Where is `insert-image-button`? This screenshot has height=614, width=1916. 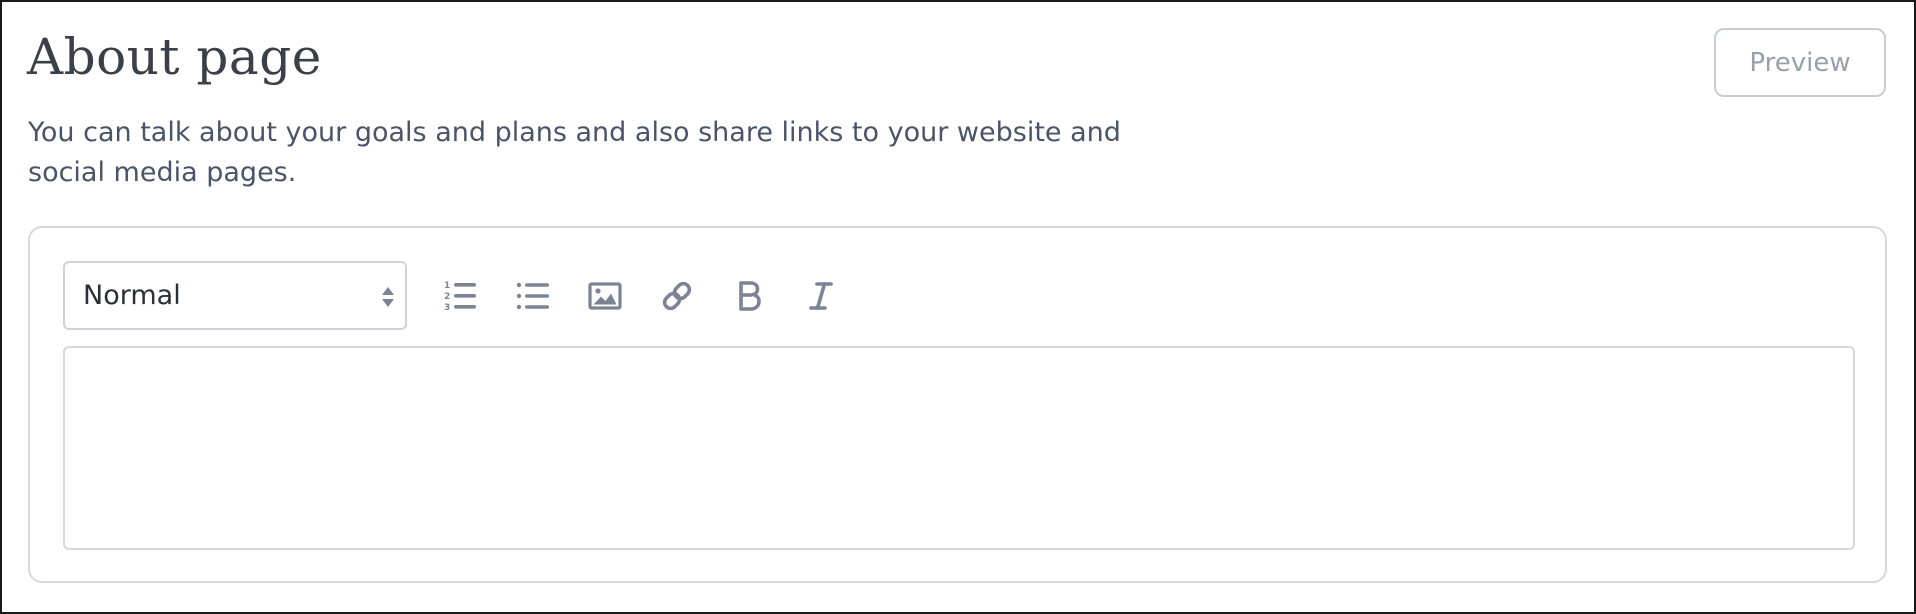 insert-image-button is located at coordinates (605, 296).